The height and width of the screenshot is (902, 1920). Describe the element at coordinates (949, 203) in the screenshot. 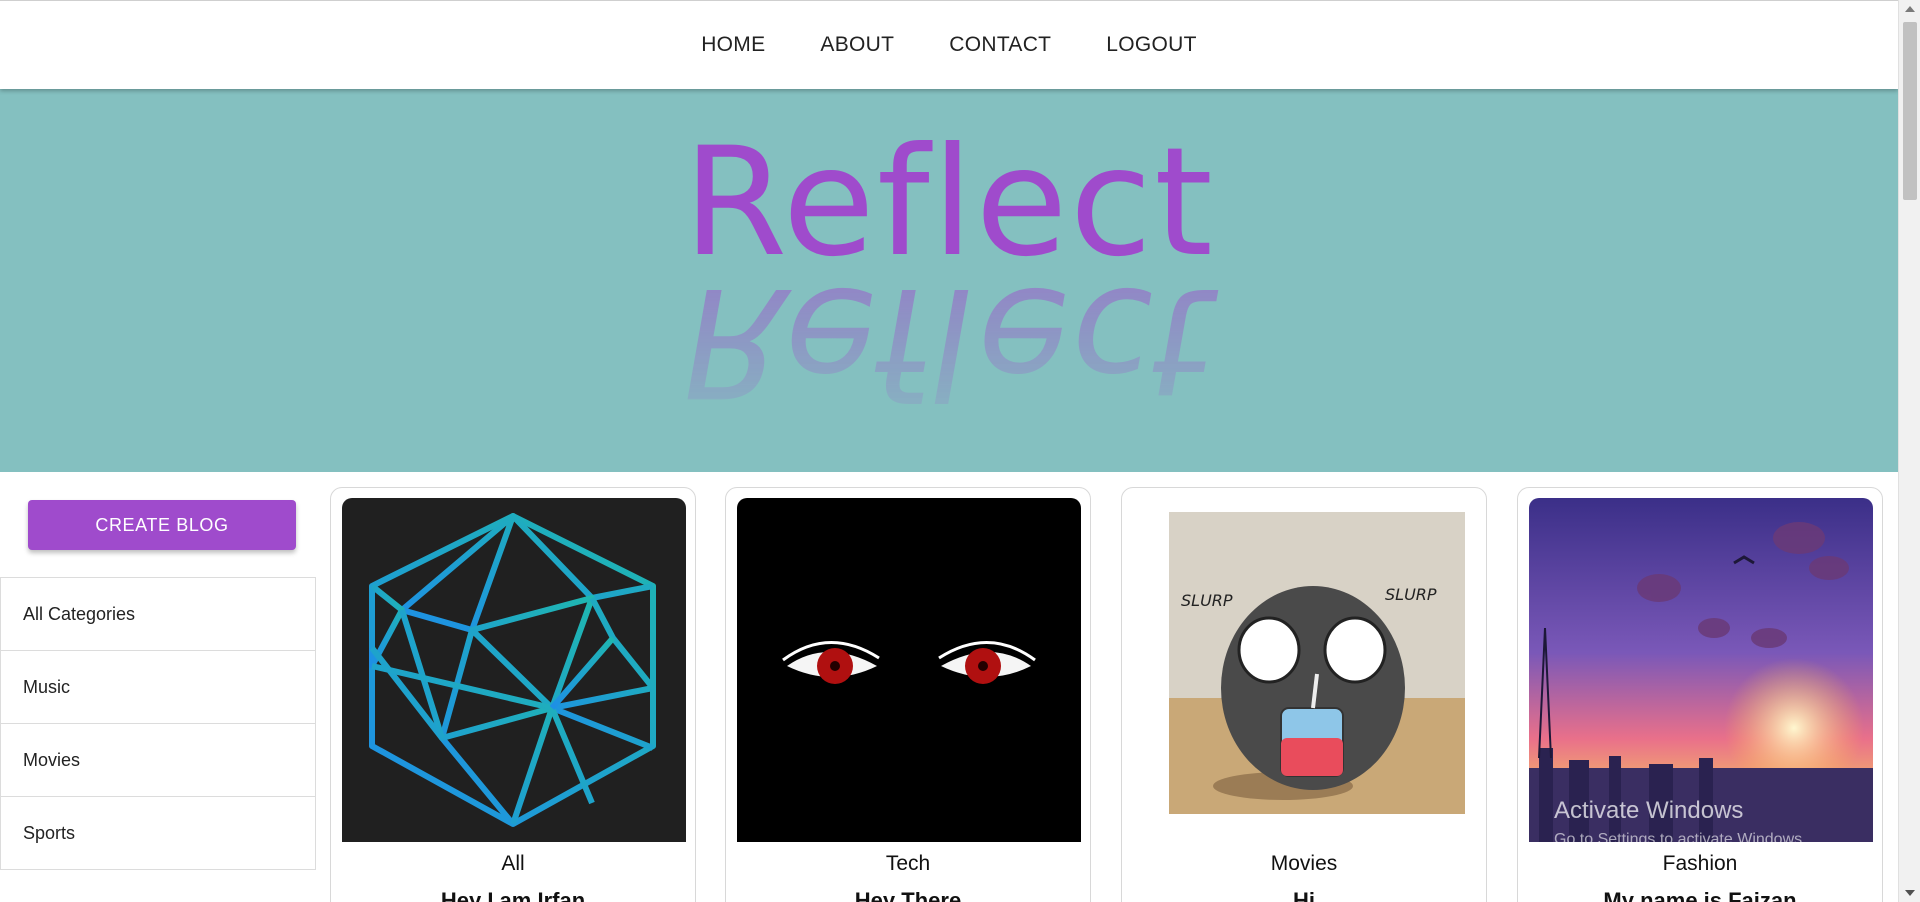

I see `hero-title: Reflect` at that location.